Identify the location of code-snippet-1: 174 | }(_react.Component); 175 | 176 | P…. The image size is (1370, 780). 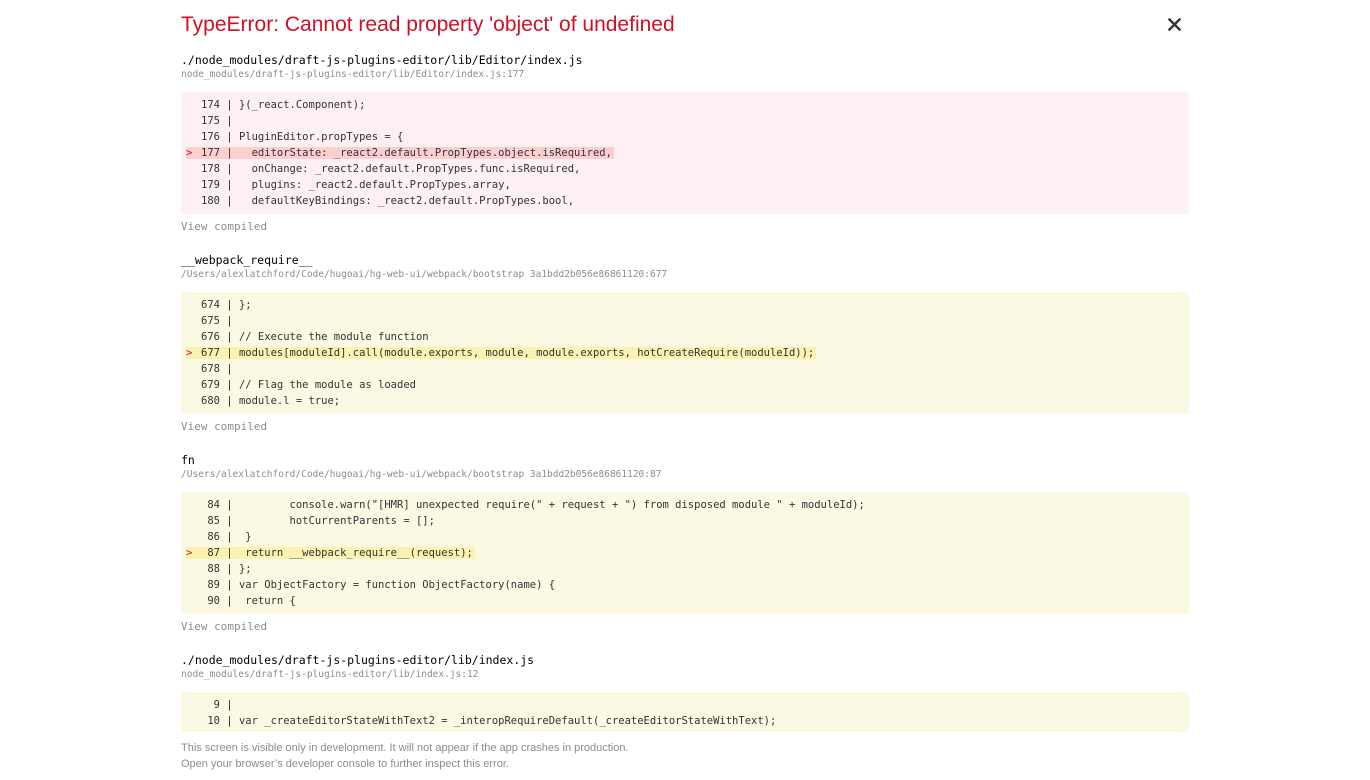
(685, 153).